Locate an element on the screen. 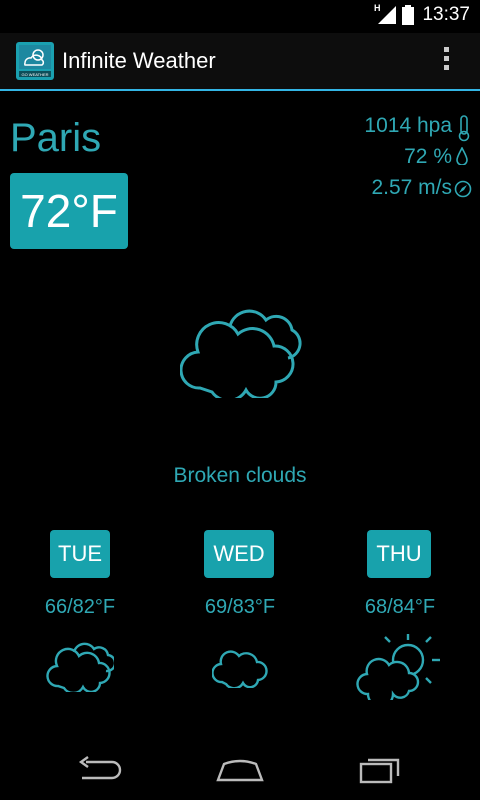 The height and width of the screenshot is (800, 480). current-temperature: 72°F is located at coordinates (69, 211).